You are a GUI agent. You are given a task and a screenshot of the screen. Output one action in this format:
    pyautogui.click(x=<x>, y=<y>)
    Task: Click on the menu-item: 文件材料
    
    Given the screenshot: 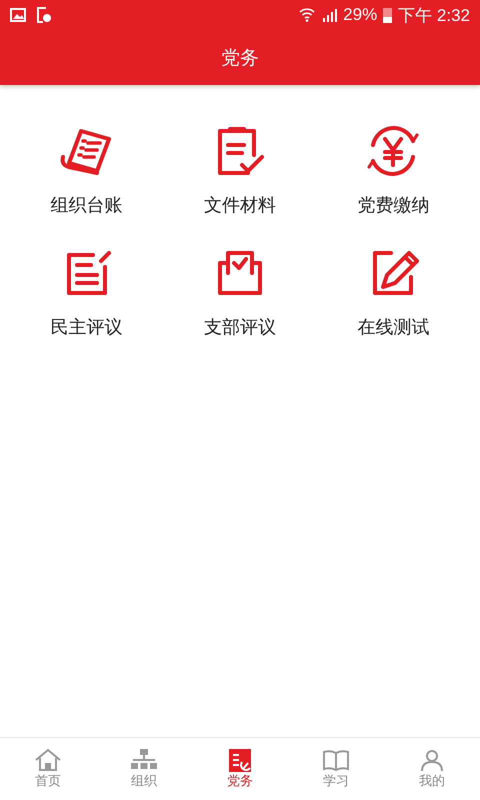 What is the action you would take?
    pyautogui.click(x=240, y=170)
    